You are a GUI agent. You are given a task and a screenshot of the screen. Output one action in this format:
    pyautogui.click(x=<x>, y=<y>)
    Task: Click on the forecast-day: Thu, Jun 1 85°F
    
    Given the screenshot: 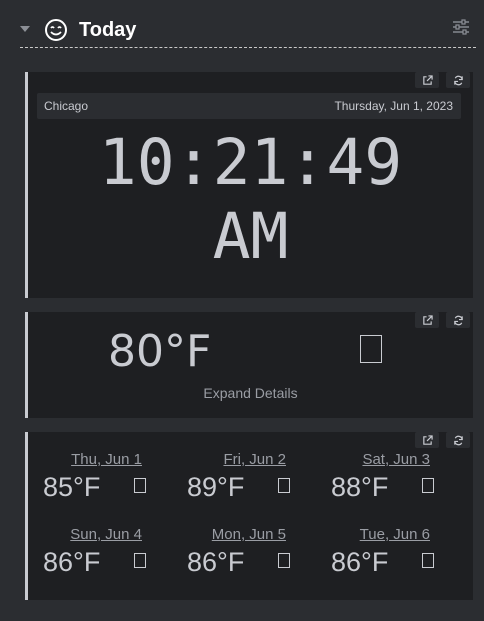 What is the action you would take?
    pyautogui.click(x=93, y=476)
    